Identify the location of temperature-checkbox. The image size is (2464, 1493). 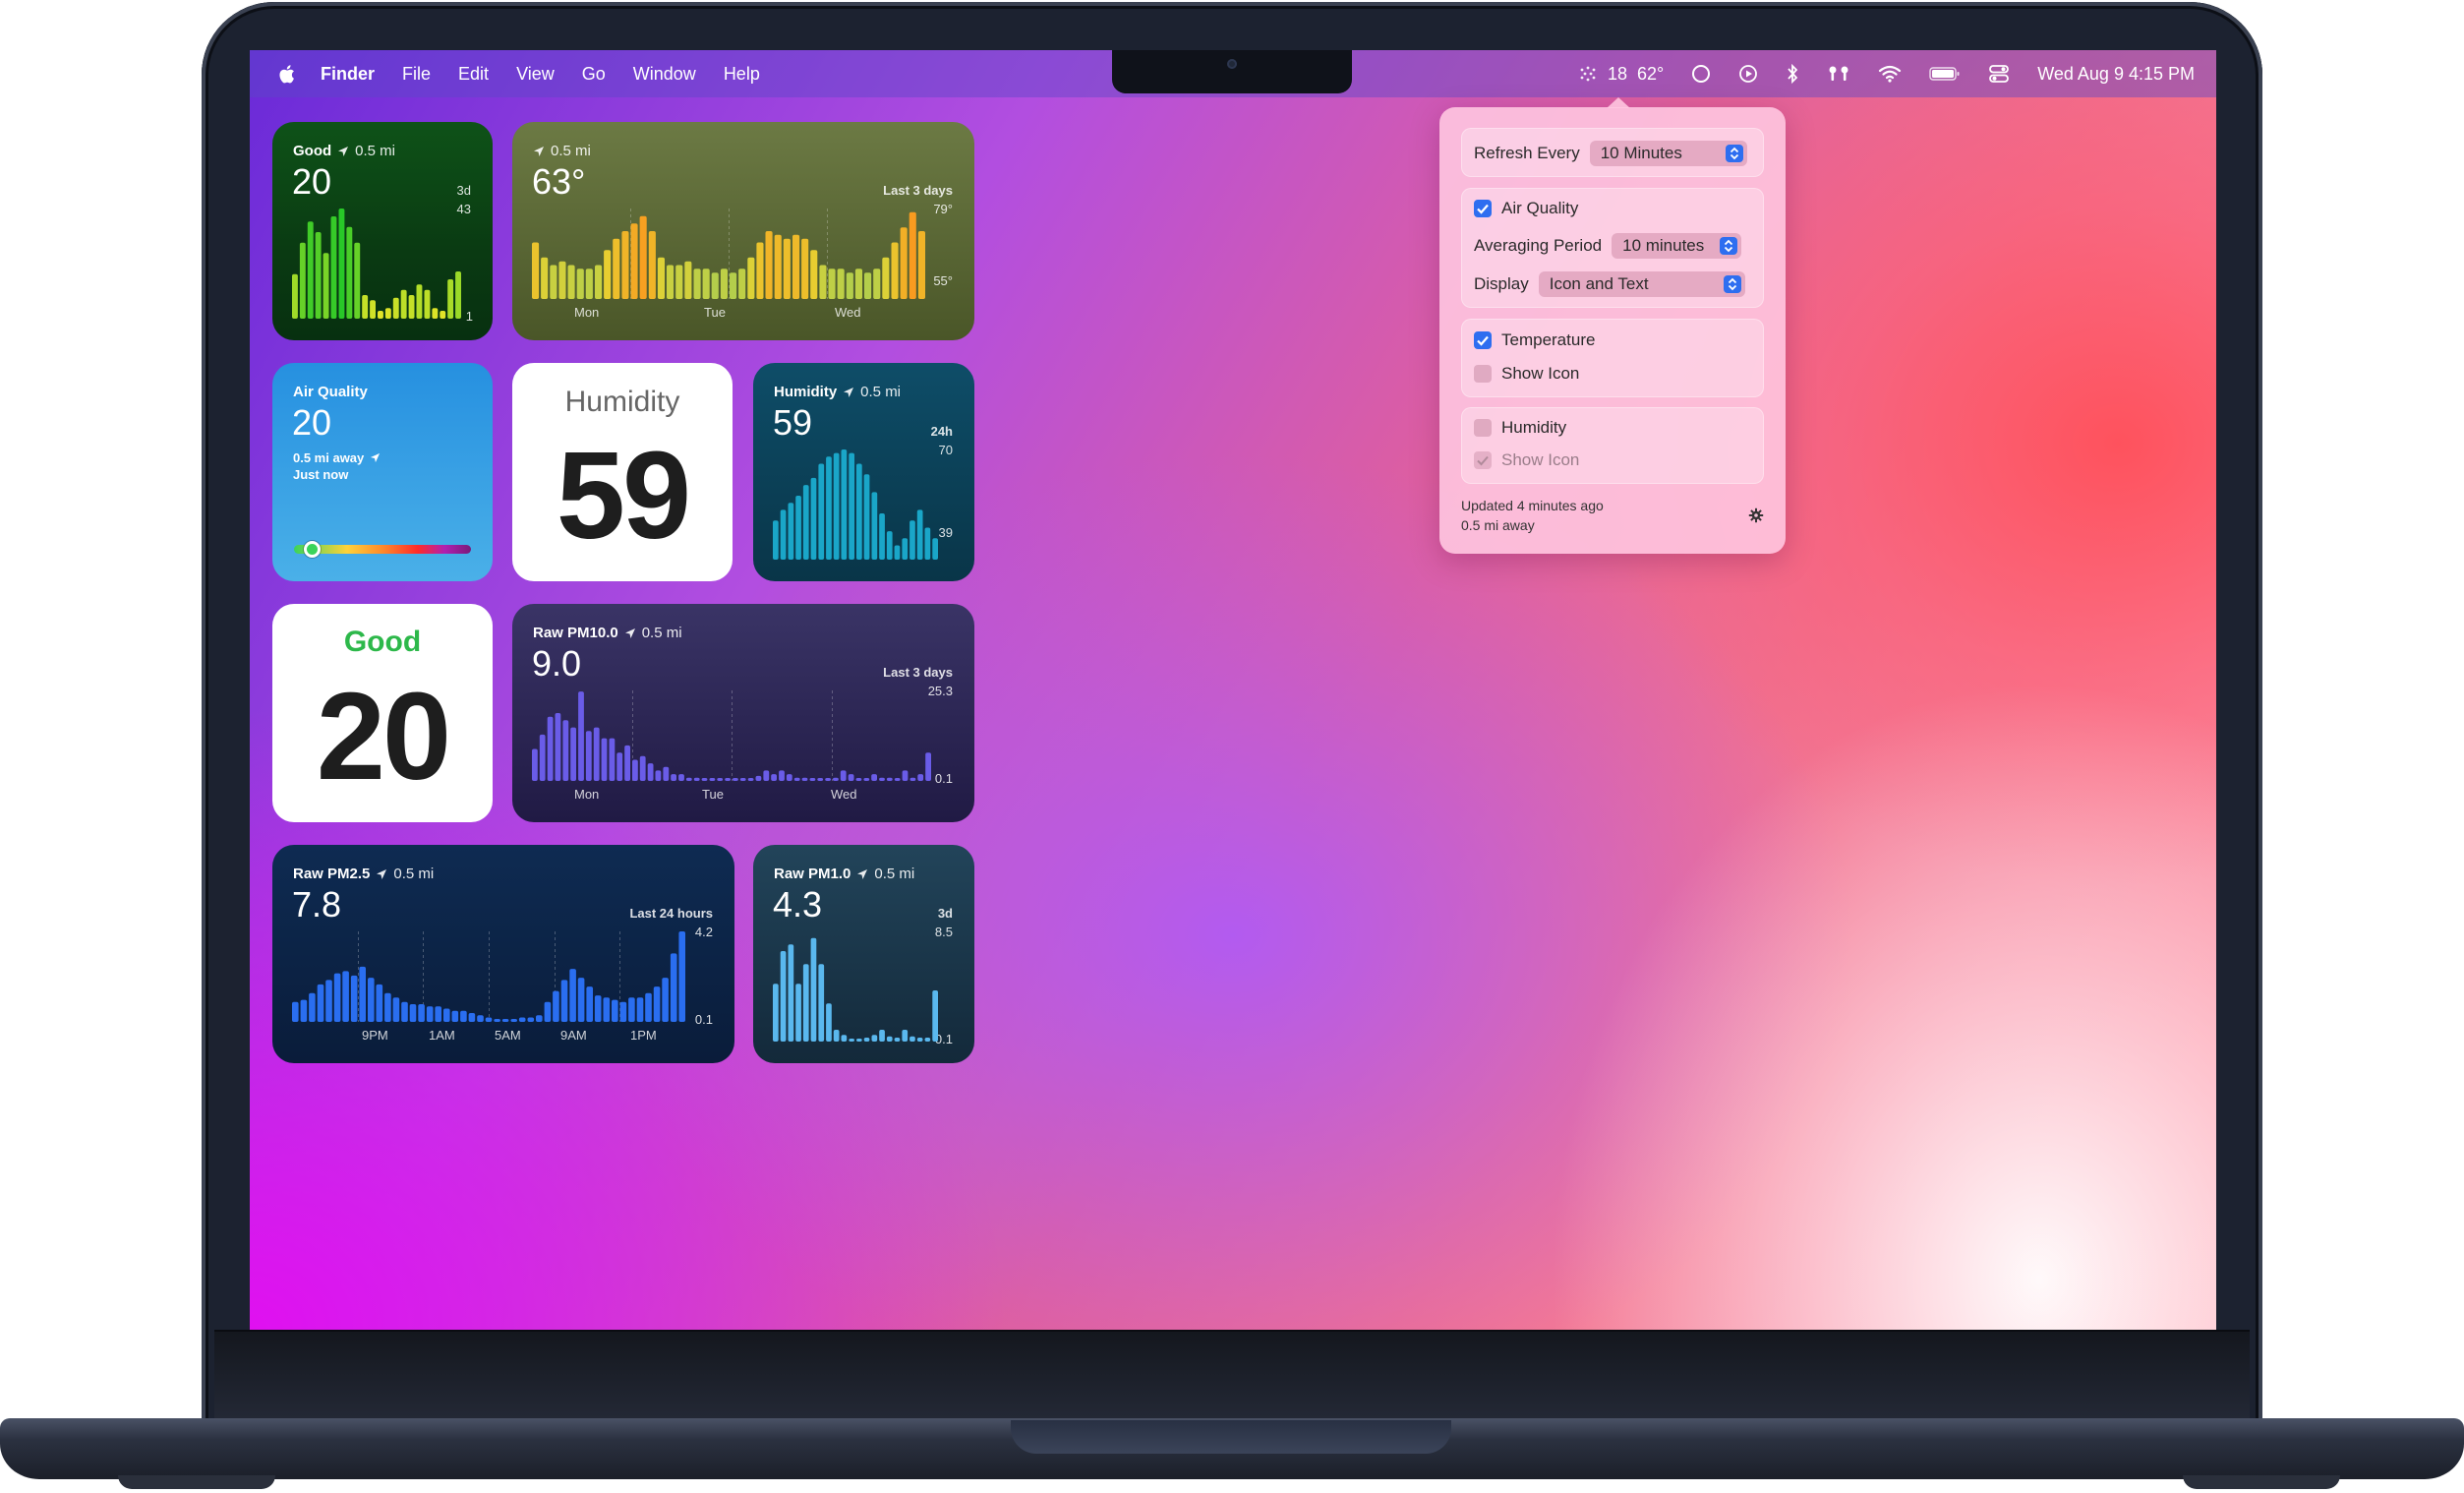
(1483, 340).